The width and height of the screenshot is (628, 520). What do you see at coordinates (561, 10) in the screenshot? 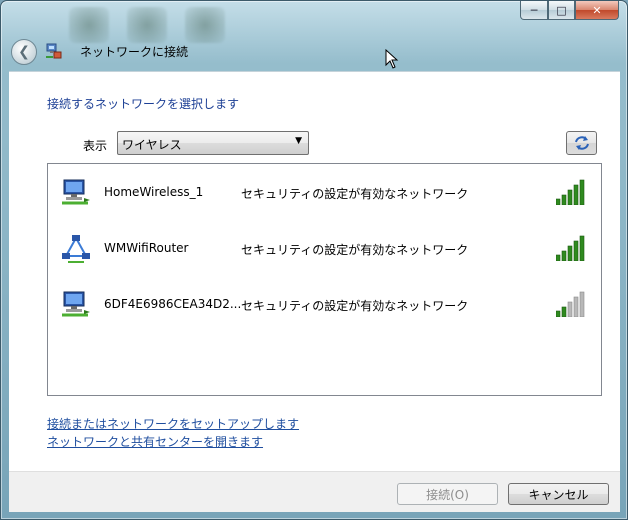
I see `maximize-button: □` at bounding box center [561, 10].